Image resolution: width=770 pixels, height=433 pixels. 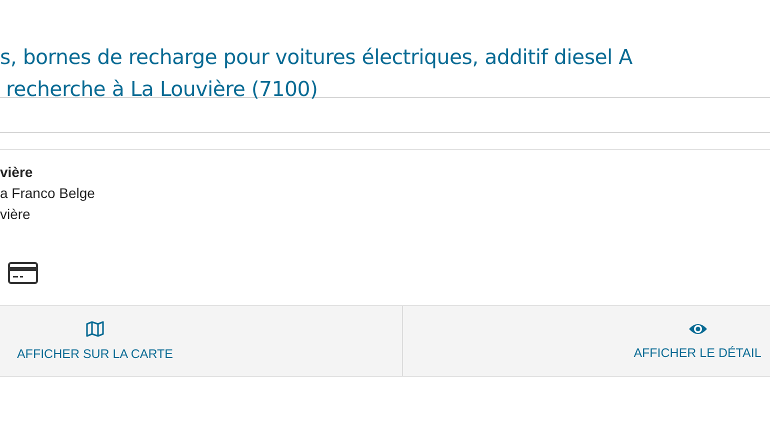 What do you see at coordinates (17, 172) in the screenshot?
I see `station-name: vière` at bounding box center [17, 172].